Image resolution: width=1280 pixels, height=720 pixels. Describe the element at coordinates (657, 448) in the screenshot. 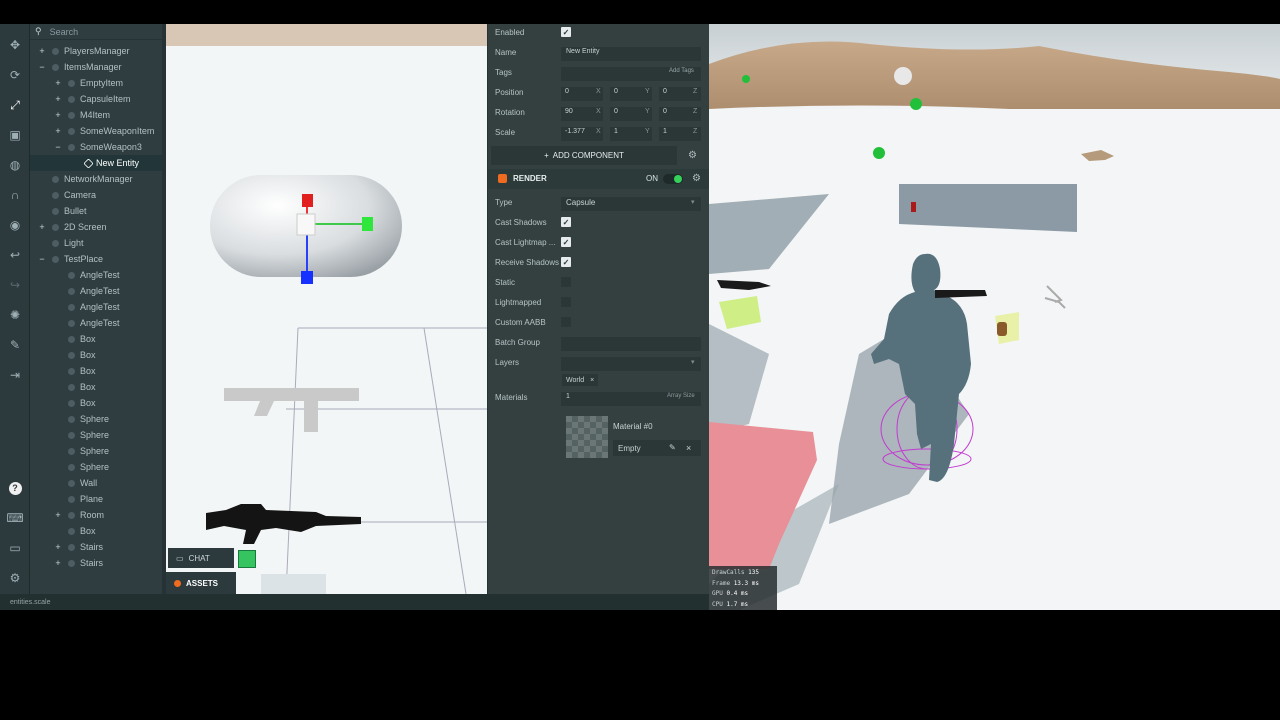

I see `material-asset-field: Empty ✎ ×` at that location.